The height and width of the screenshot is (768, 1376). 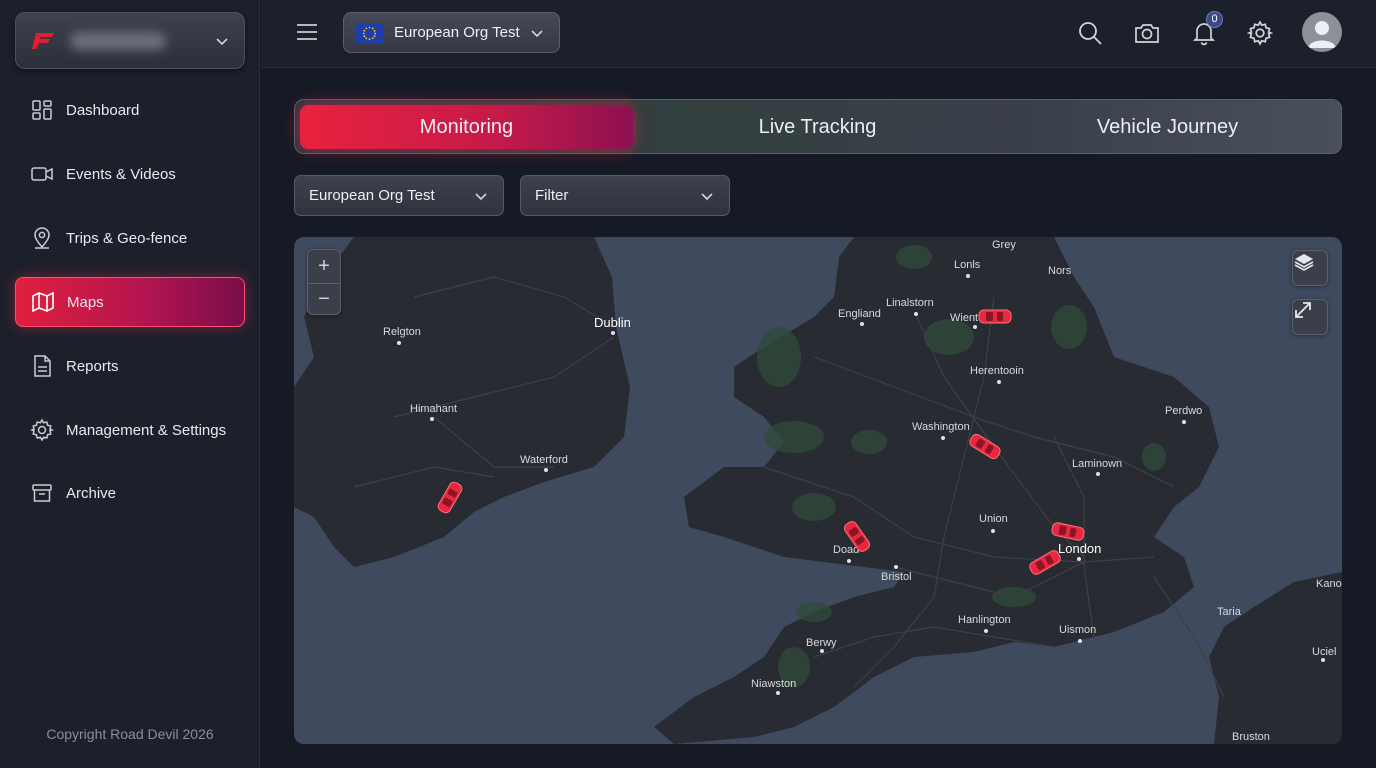 What do you see at coordinates (434, 409) in the screenshot?
I see `city-label: Himahant` at bounding box center [434, 409].